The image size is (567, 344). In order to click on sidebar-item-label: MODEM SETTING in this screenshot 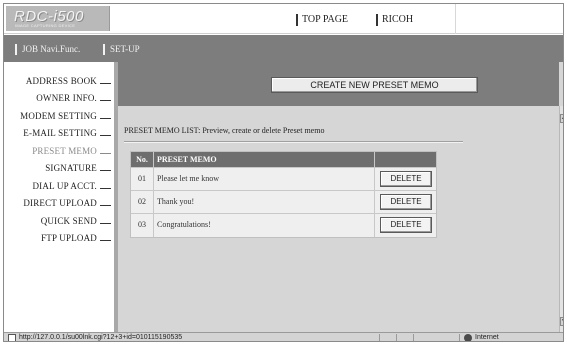, I will do `click(58, 116)`.